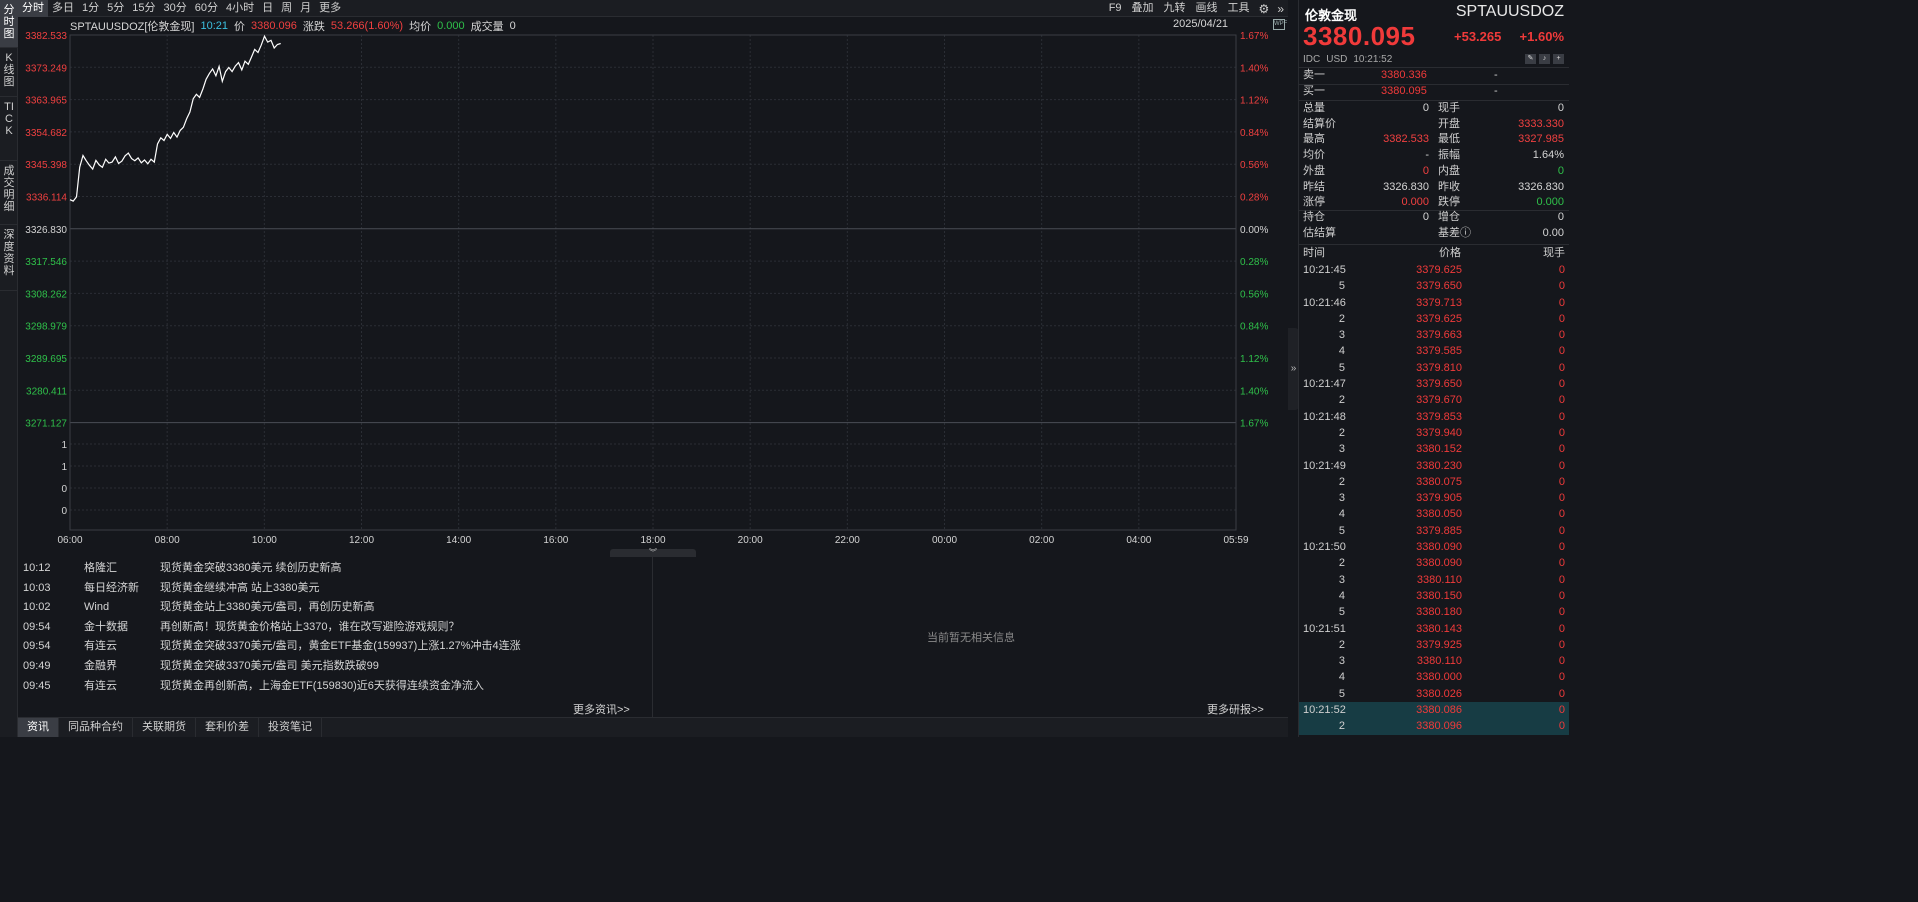  Describe the element at coordinates (1434, 563) in the screenshot. I see `tick-row: 2 3380.090 0` at that location.